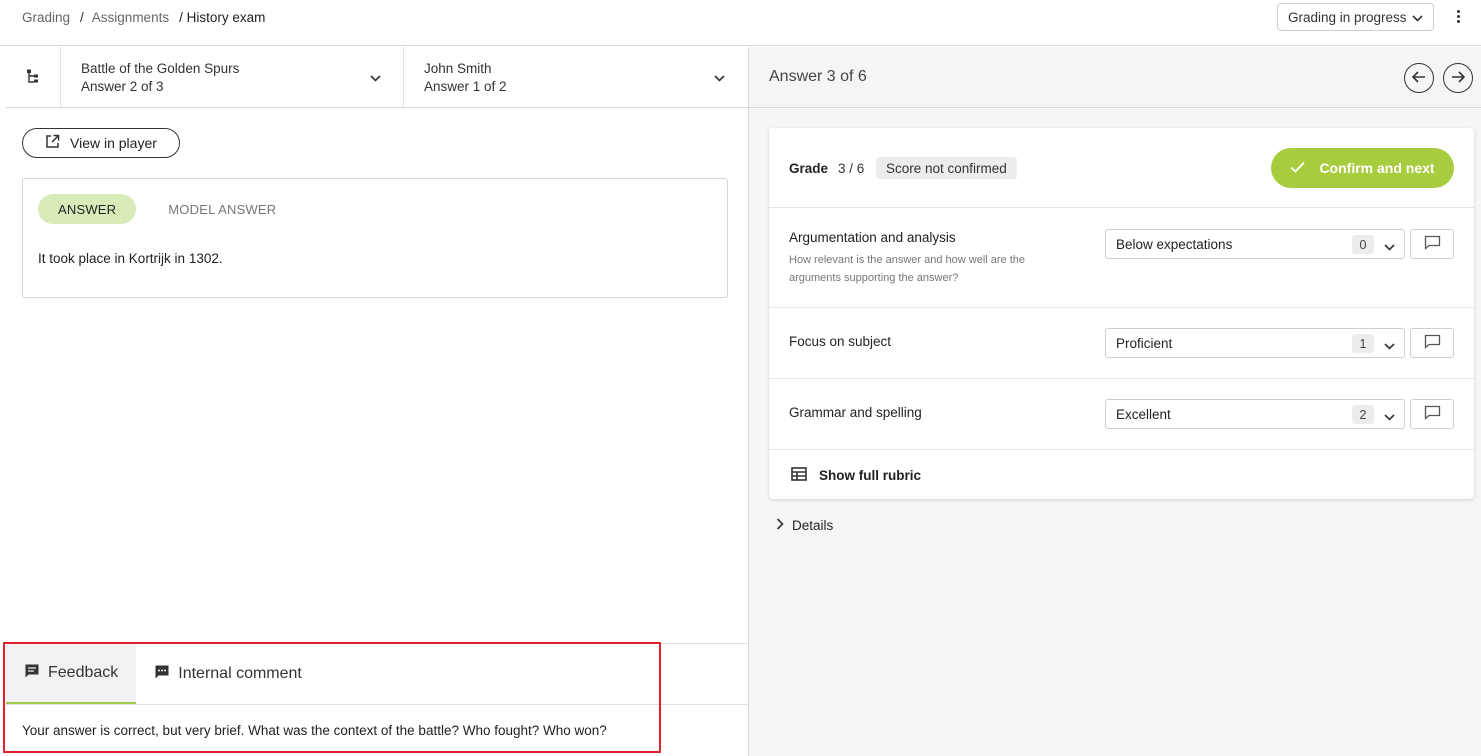  Describe the element at coordinates (1363, 414) in the screenshot. I see `points-badge: 2` at that location.